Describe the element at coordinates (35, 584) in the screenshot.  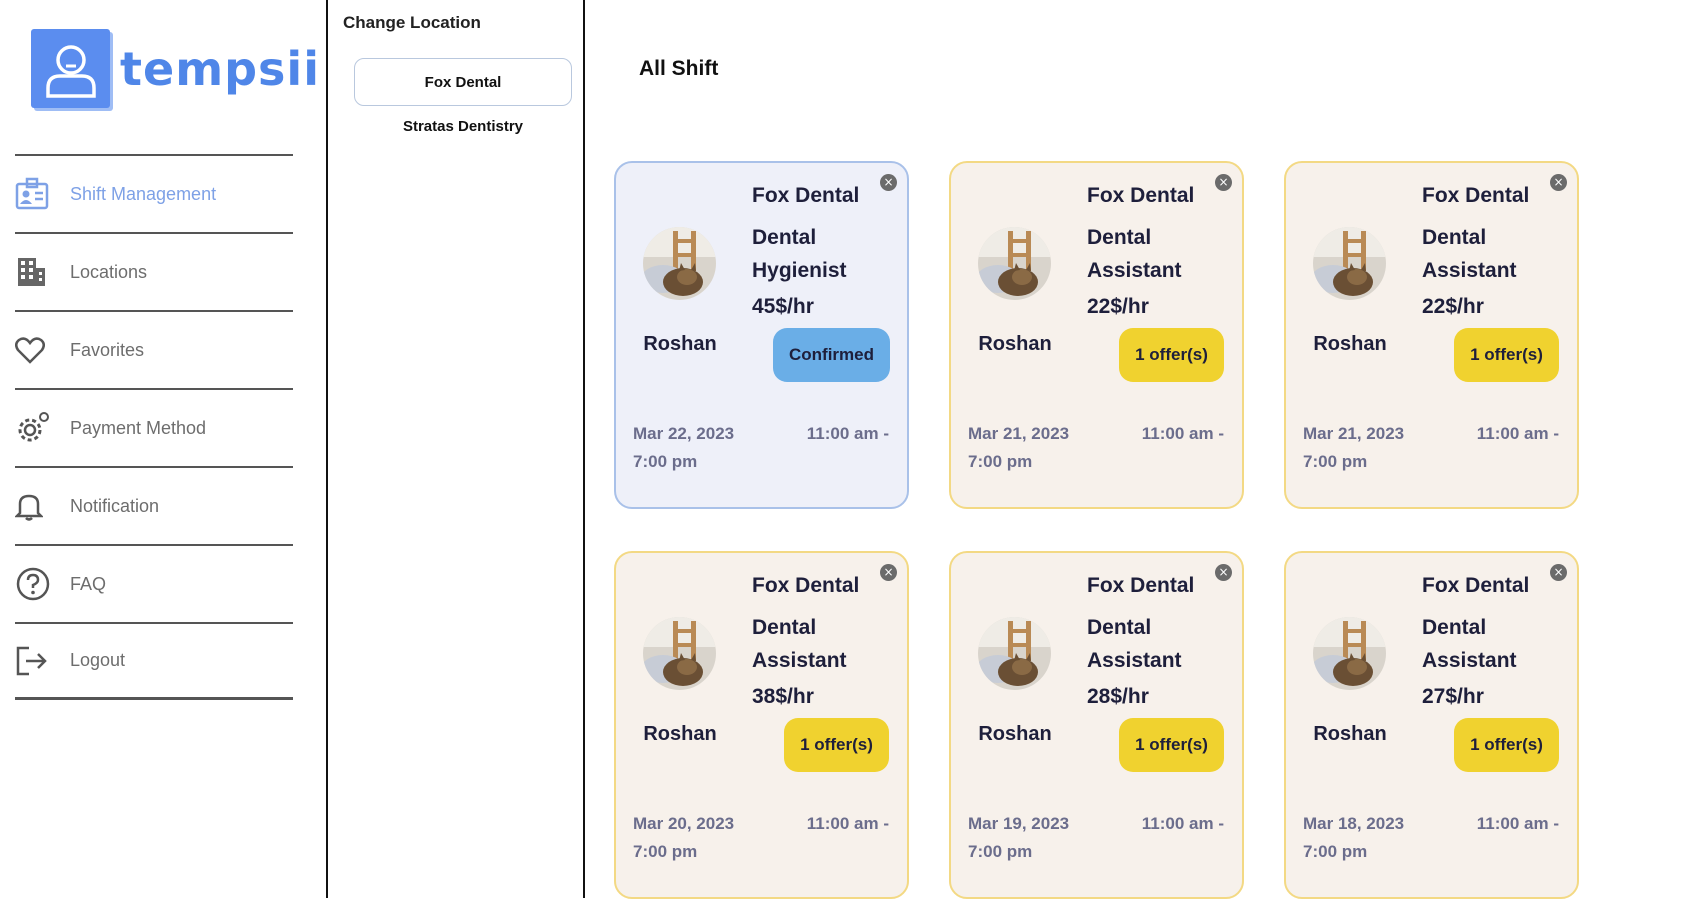
I see `question-icon` at that location.